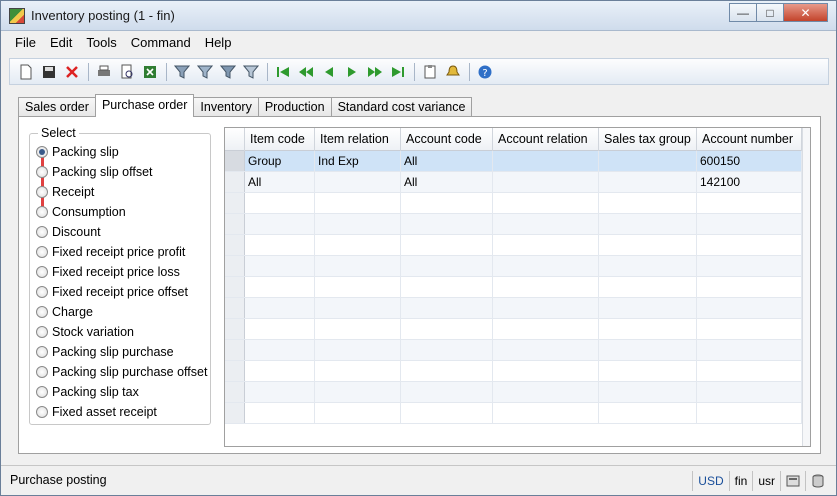  Describe the element at coordinates (218, 43) in the screenshot. I see `menu-help: Help` at that location.